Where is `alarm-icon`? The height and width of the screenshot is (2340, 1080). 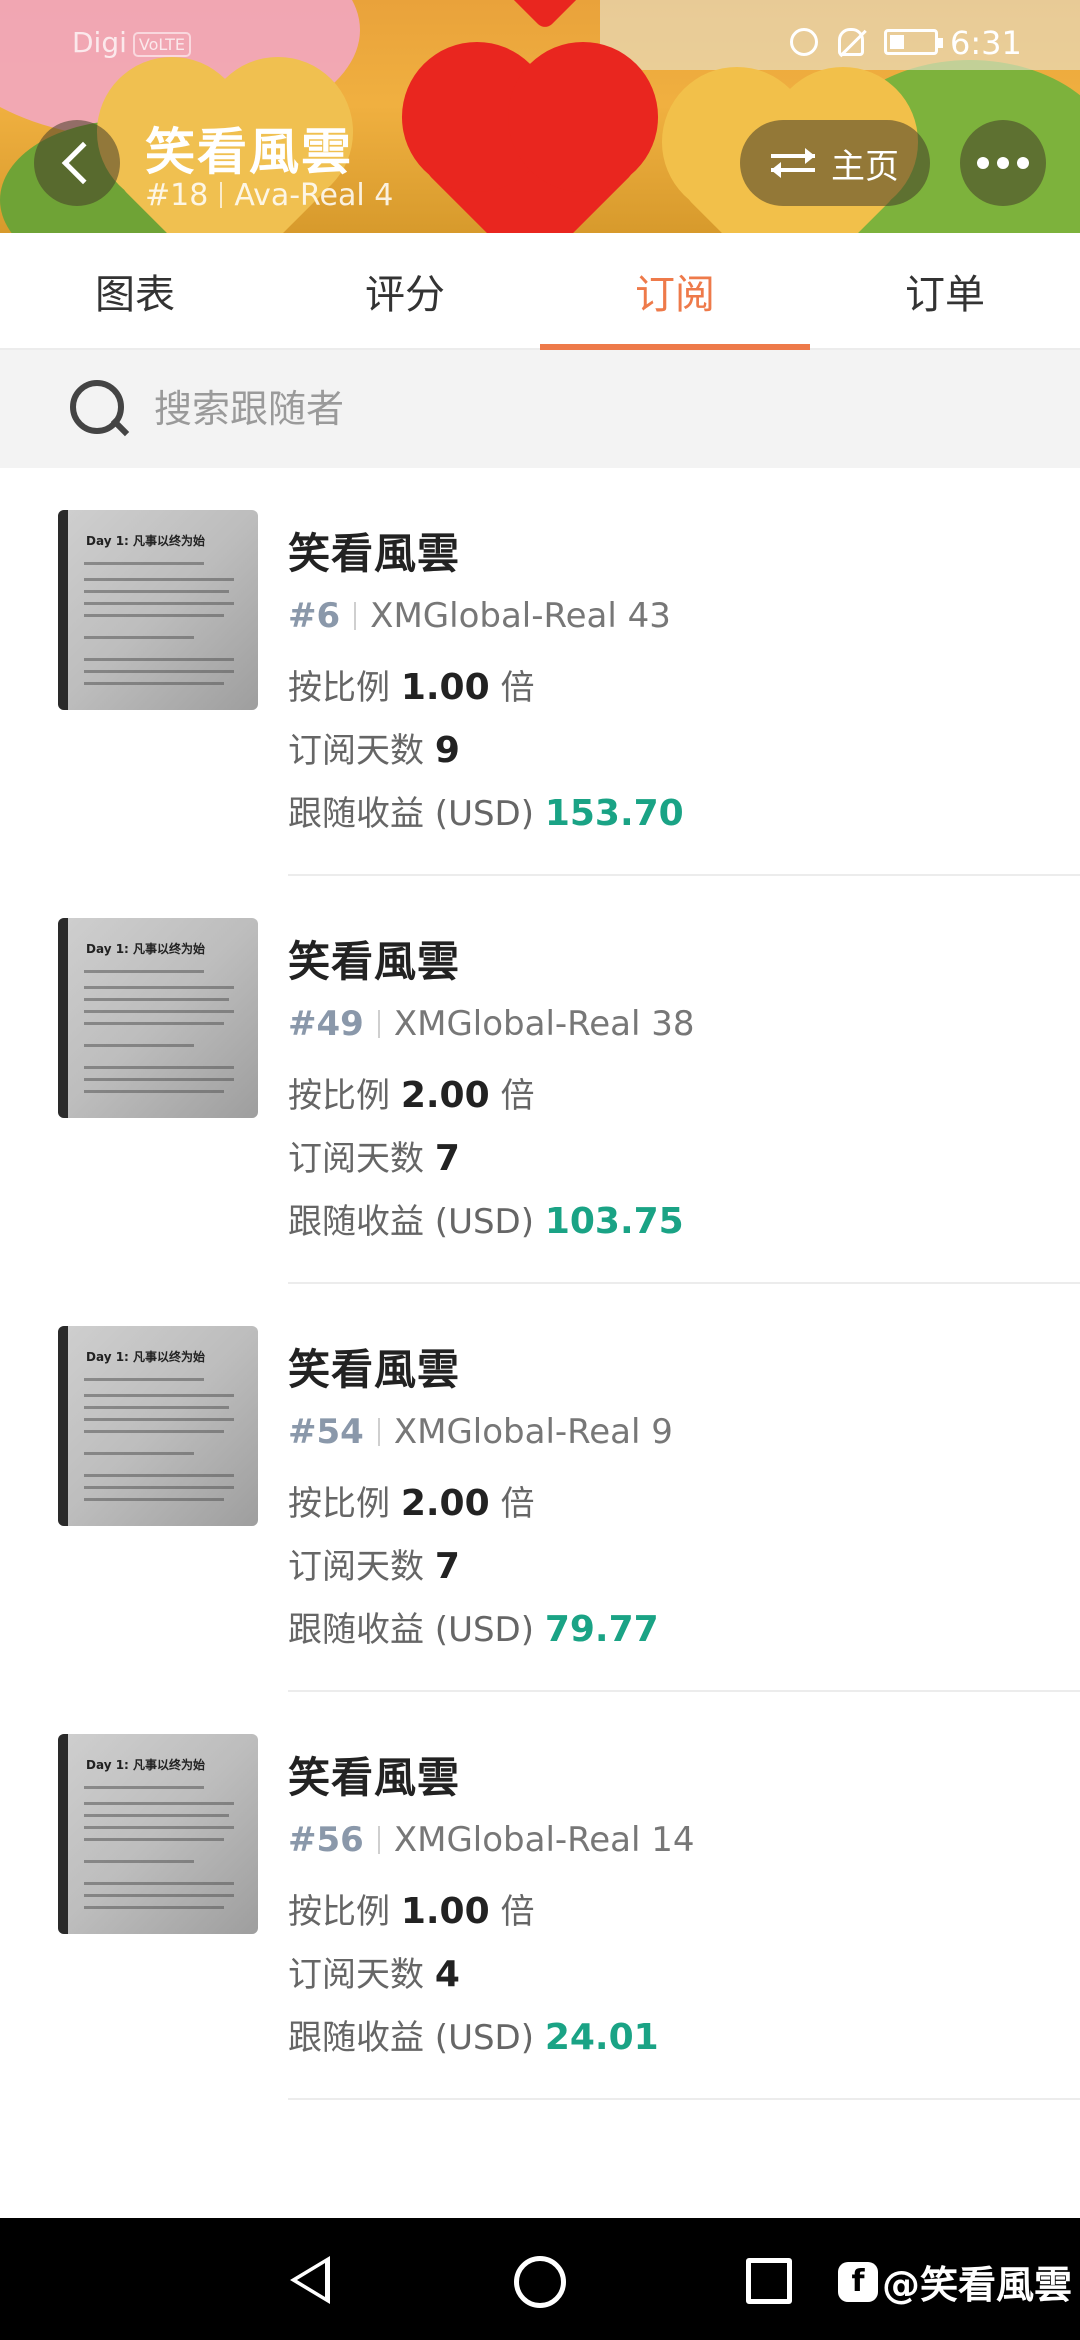
alarm-icon is located at coordinates (804, 42).